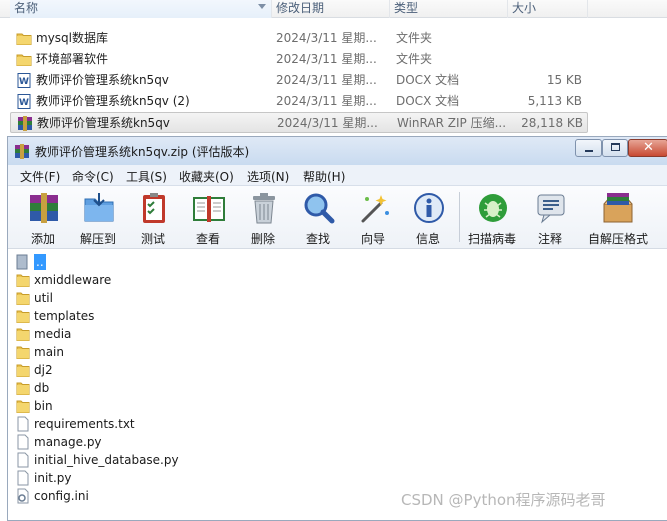  I want to click on view-label: 查看, so click(207, 239).